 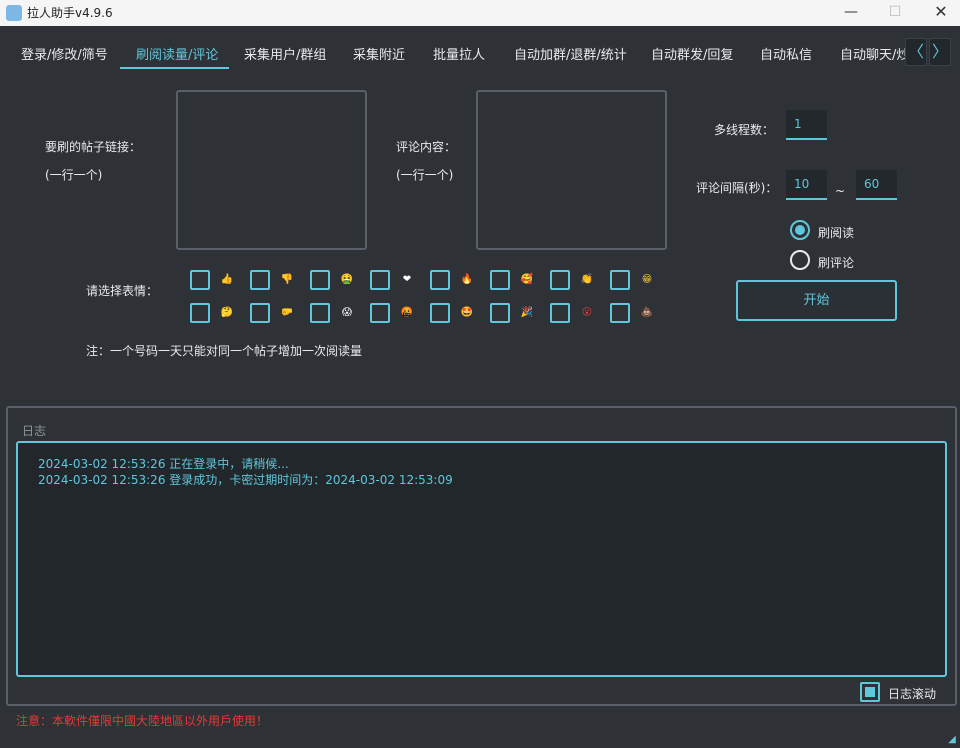 I want to click on heart-icon: ❤, so click(x=407, y=279).